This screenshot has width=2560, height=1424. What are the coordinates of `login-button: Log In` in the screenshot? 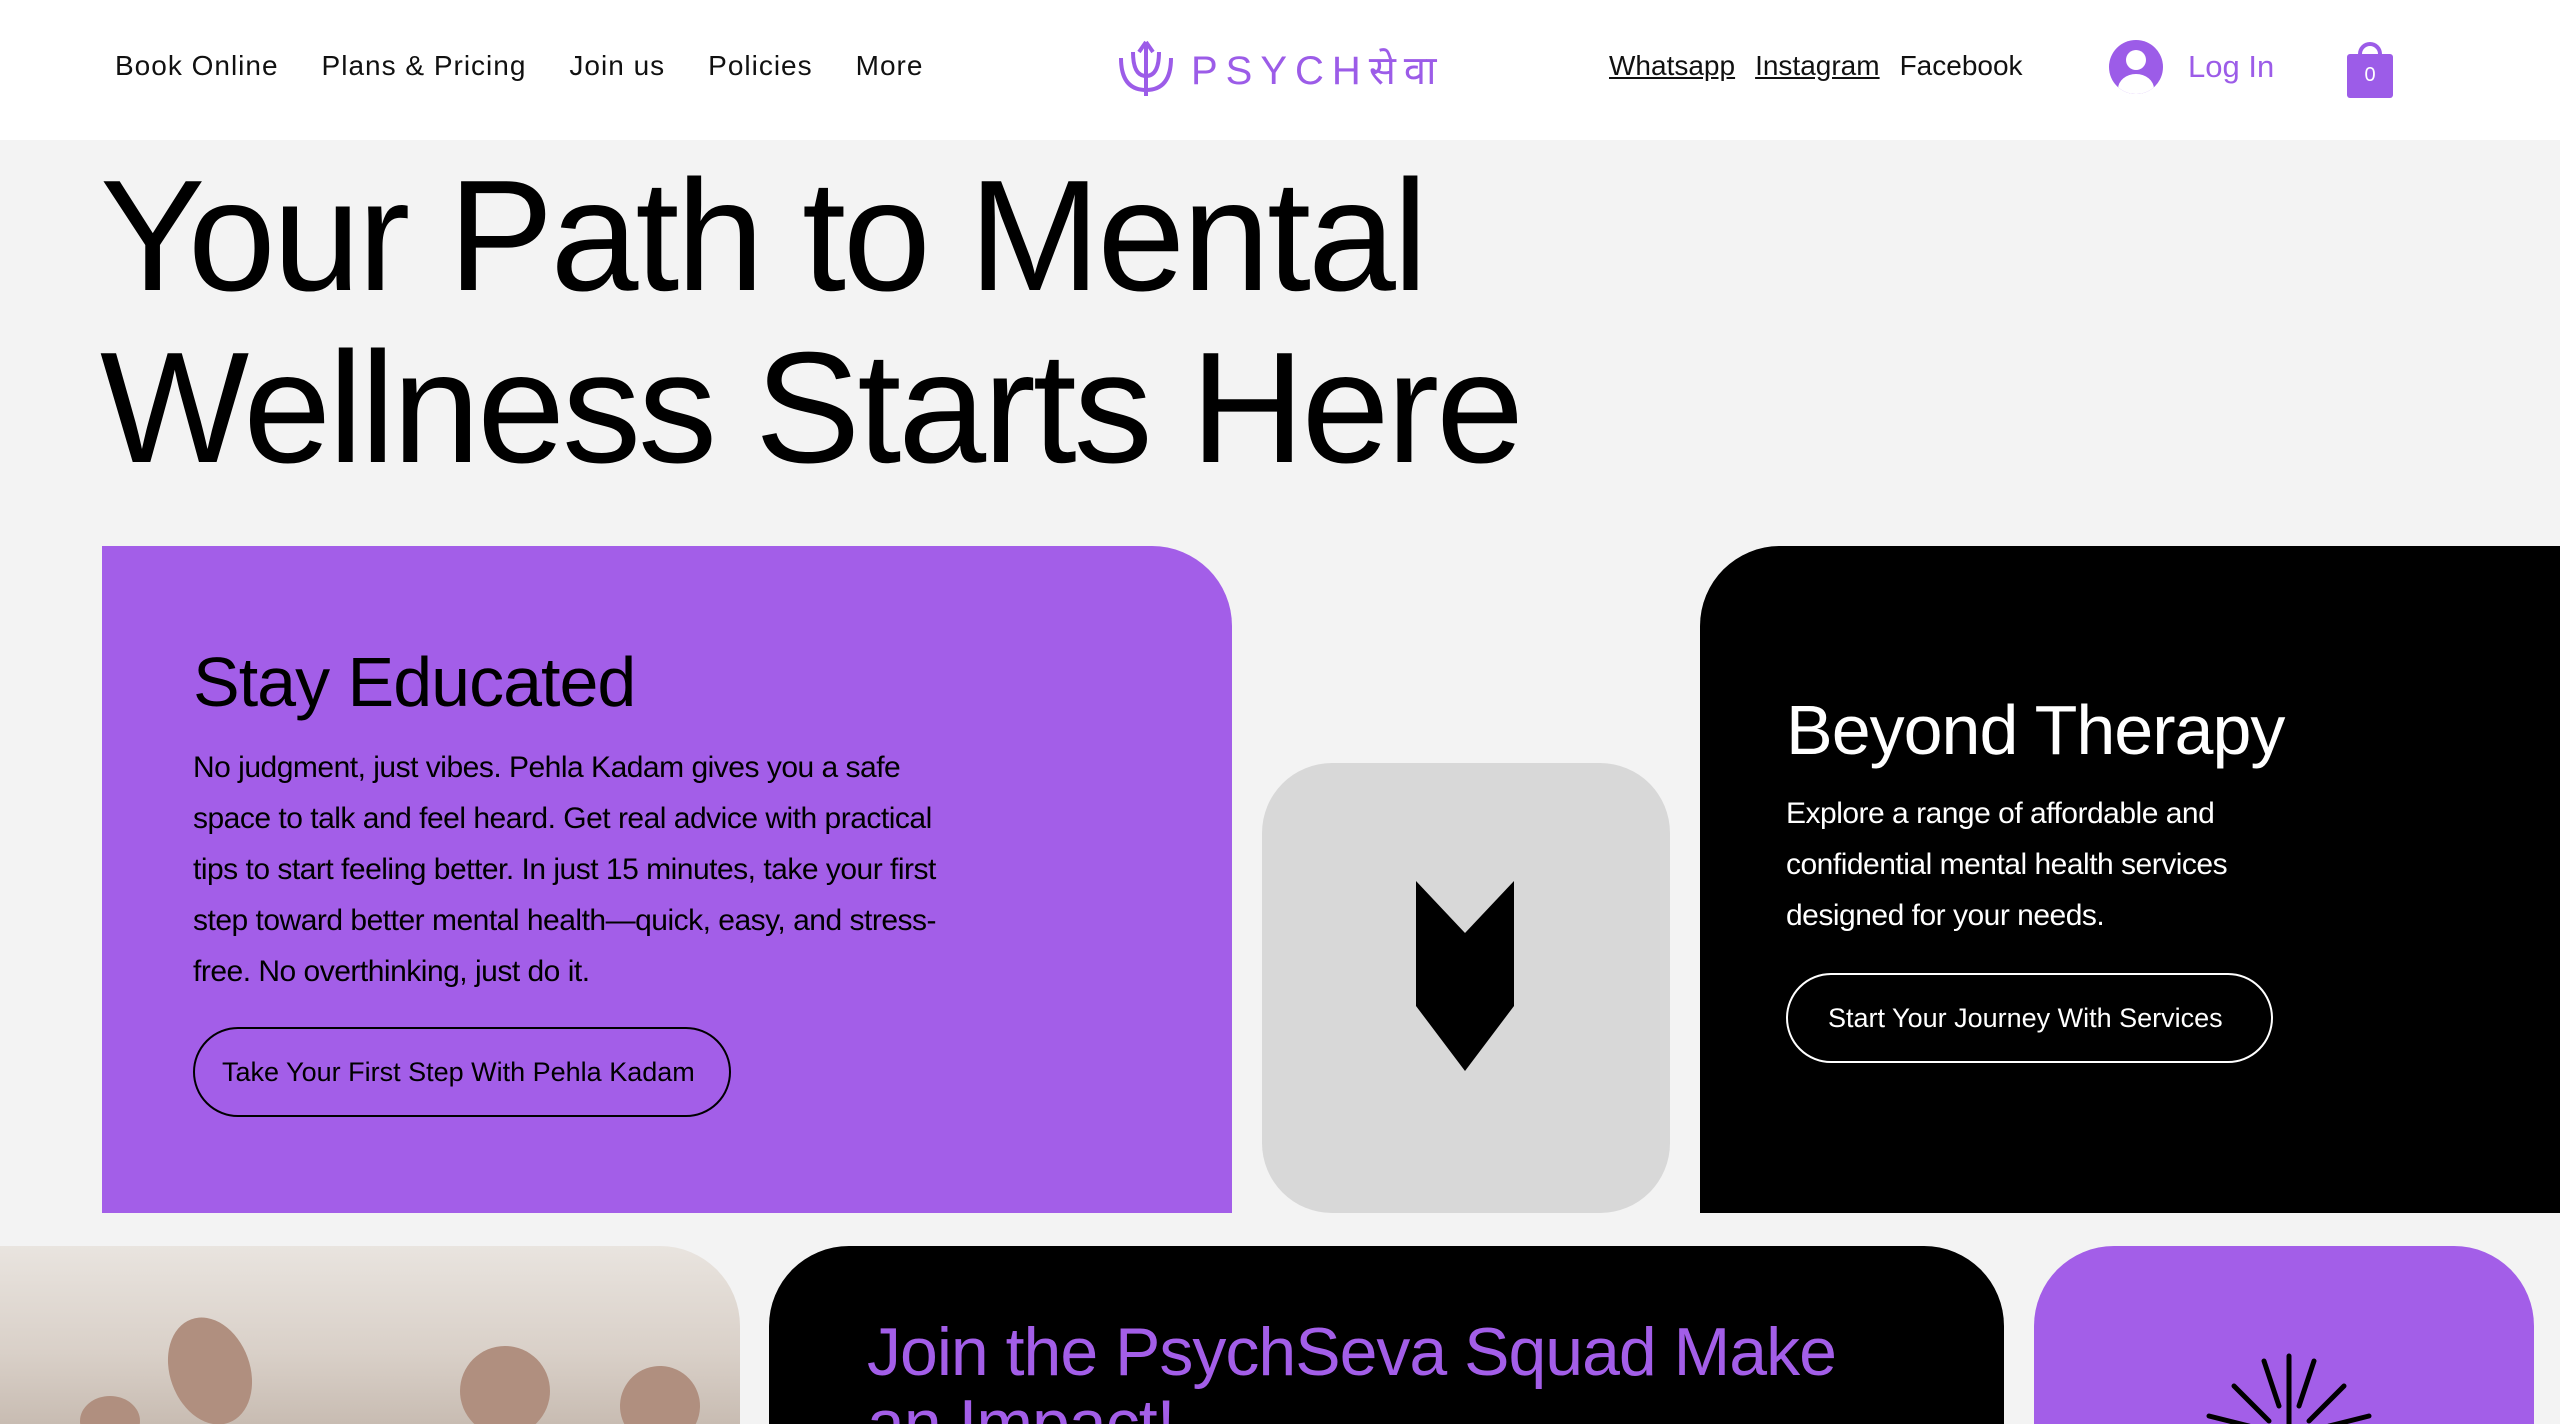 It's located at (2191, 67).